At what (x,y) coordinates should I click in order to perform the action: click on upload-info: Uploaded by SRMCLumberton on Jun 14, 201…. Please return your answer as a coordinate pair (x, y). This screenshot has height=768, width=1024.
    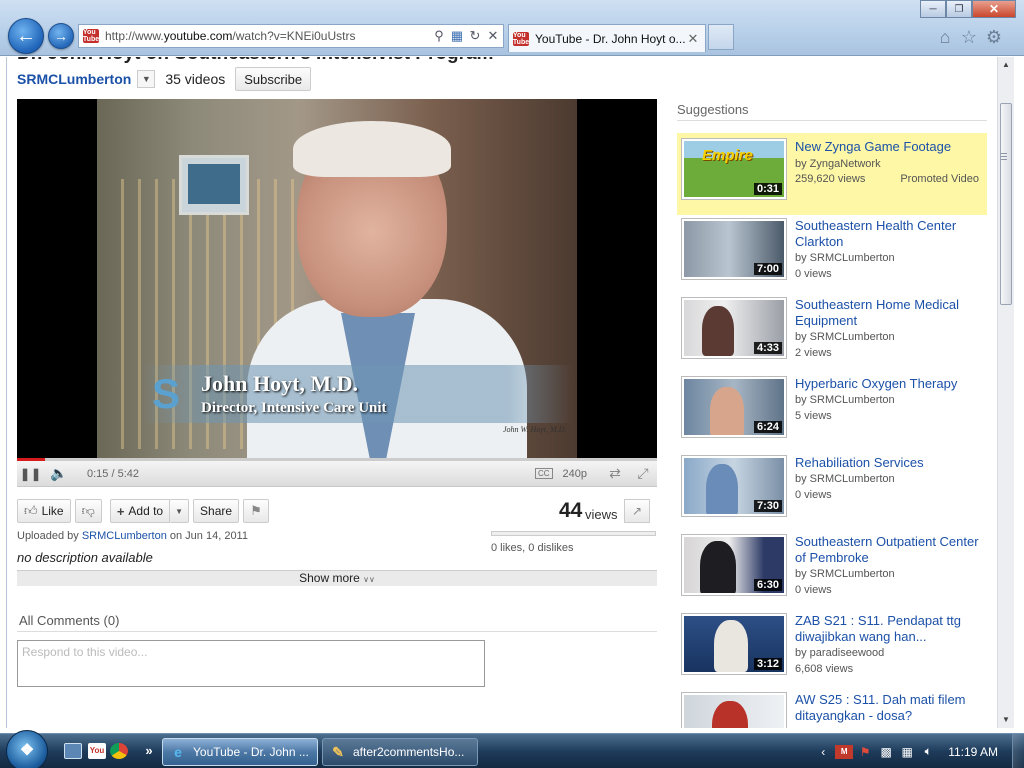
    Looking at the image, I should click on (132, 536).